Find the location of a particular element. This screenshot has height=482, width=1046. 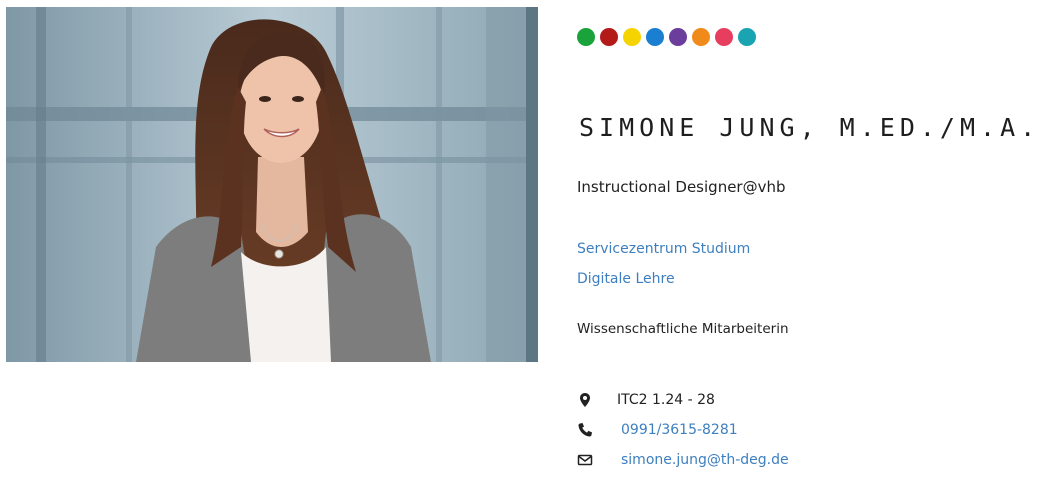

contact-phone-link: 0991/3615-8281 is located at coordinates (679, 430).